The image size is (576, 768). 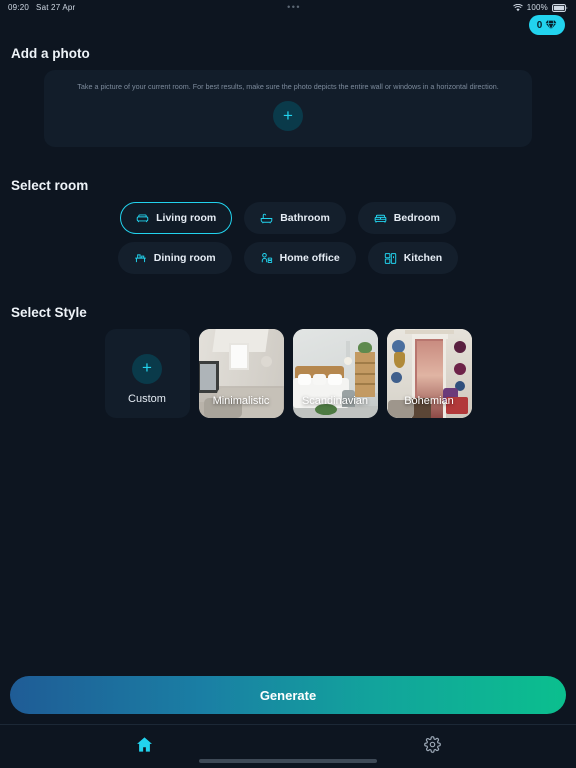 I want to click on room-chip-bedroom: Bedroom, so click(x=406, y=218).